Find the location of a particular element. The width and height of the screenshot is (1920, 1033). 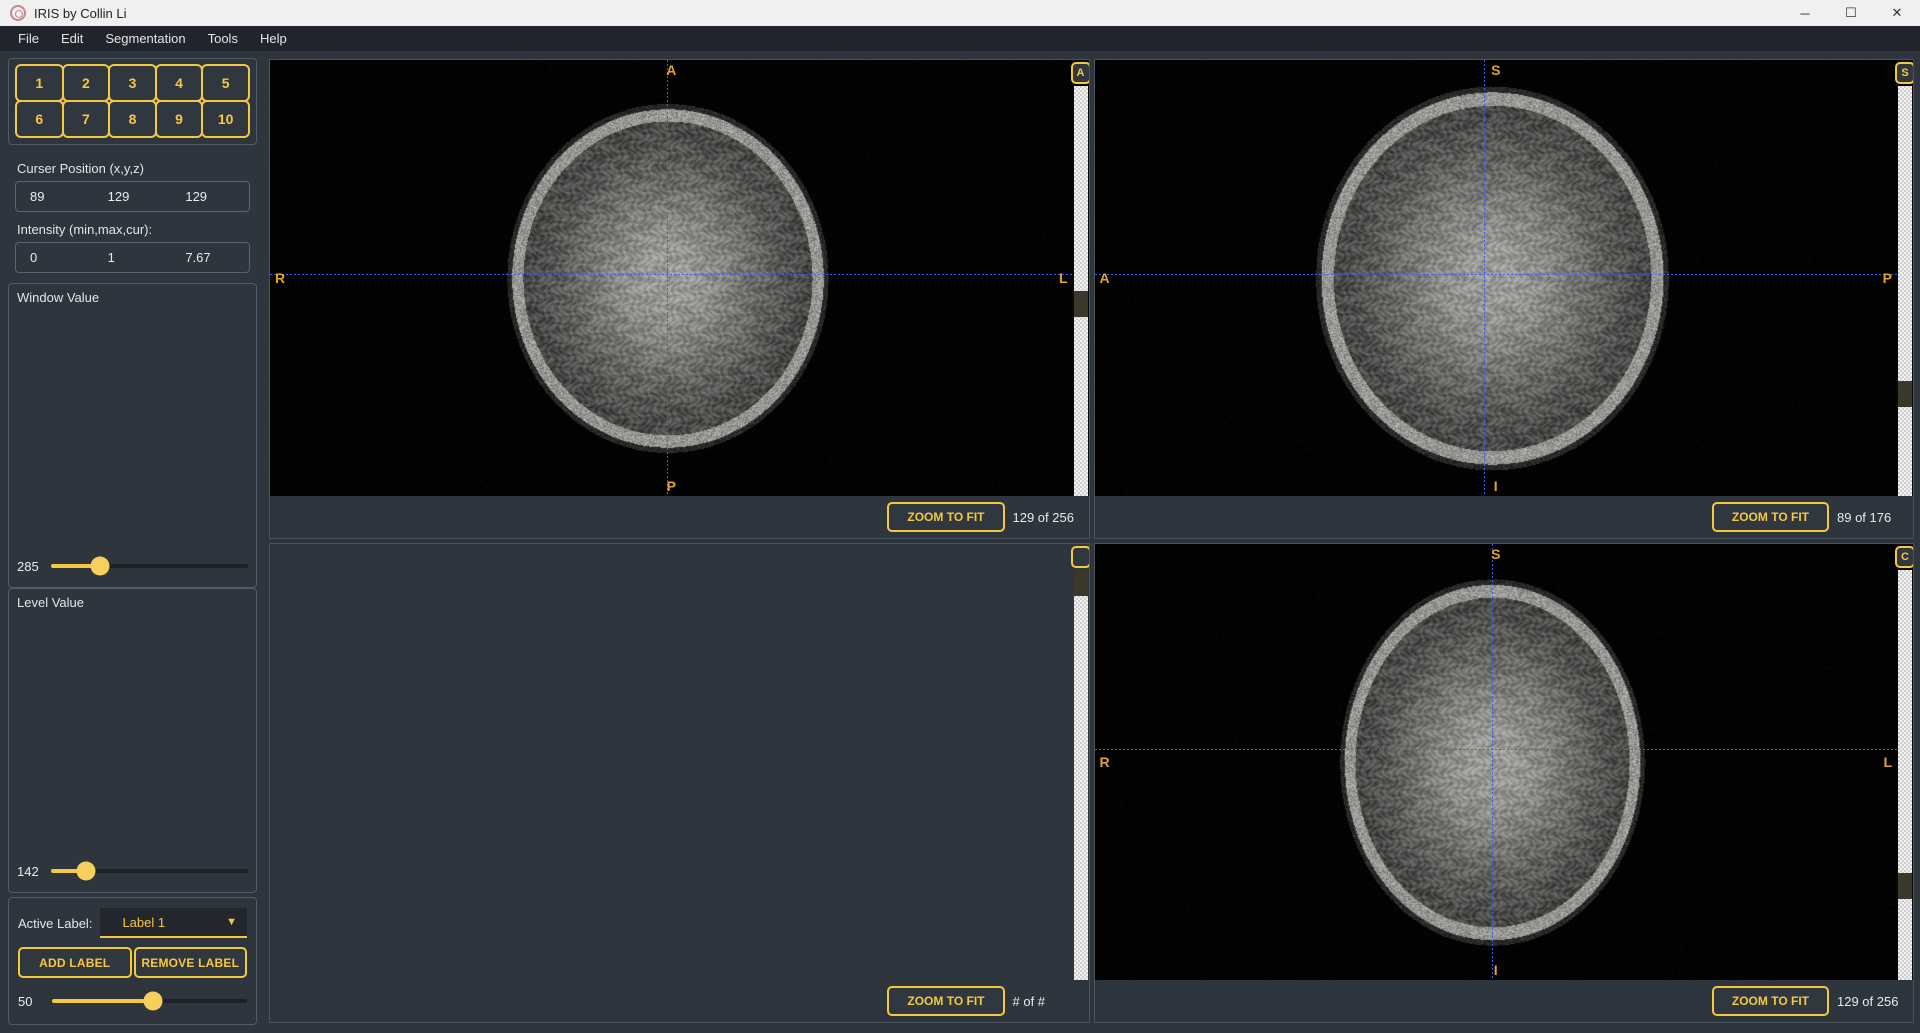

3d-footer: ZOOM TO FIT # of # is located at coordinates (679, 1001).